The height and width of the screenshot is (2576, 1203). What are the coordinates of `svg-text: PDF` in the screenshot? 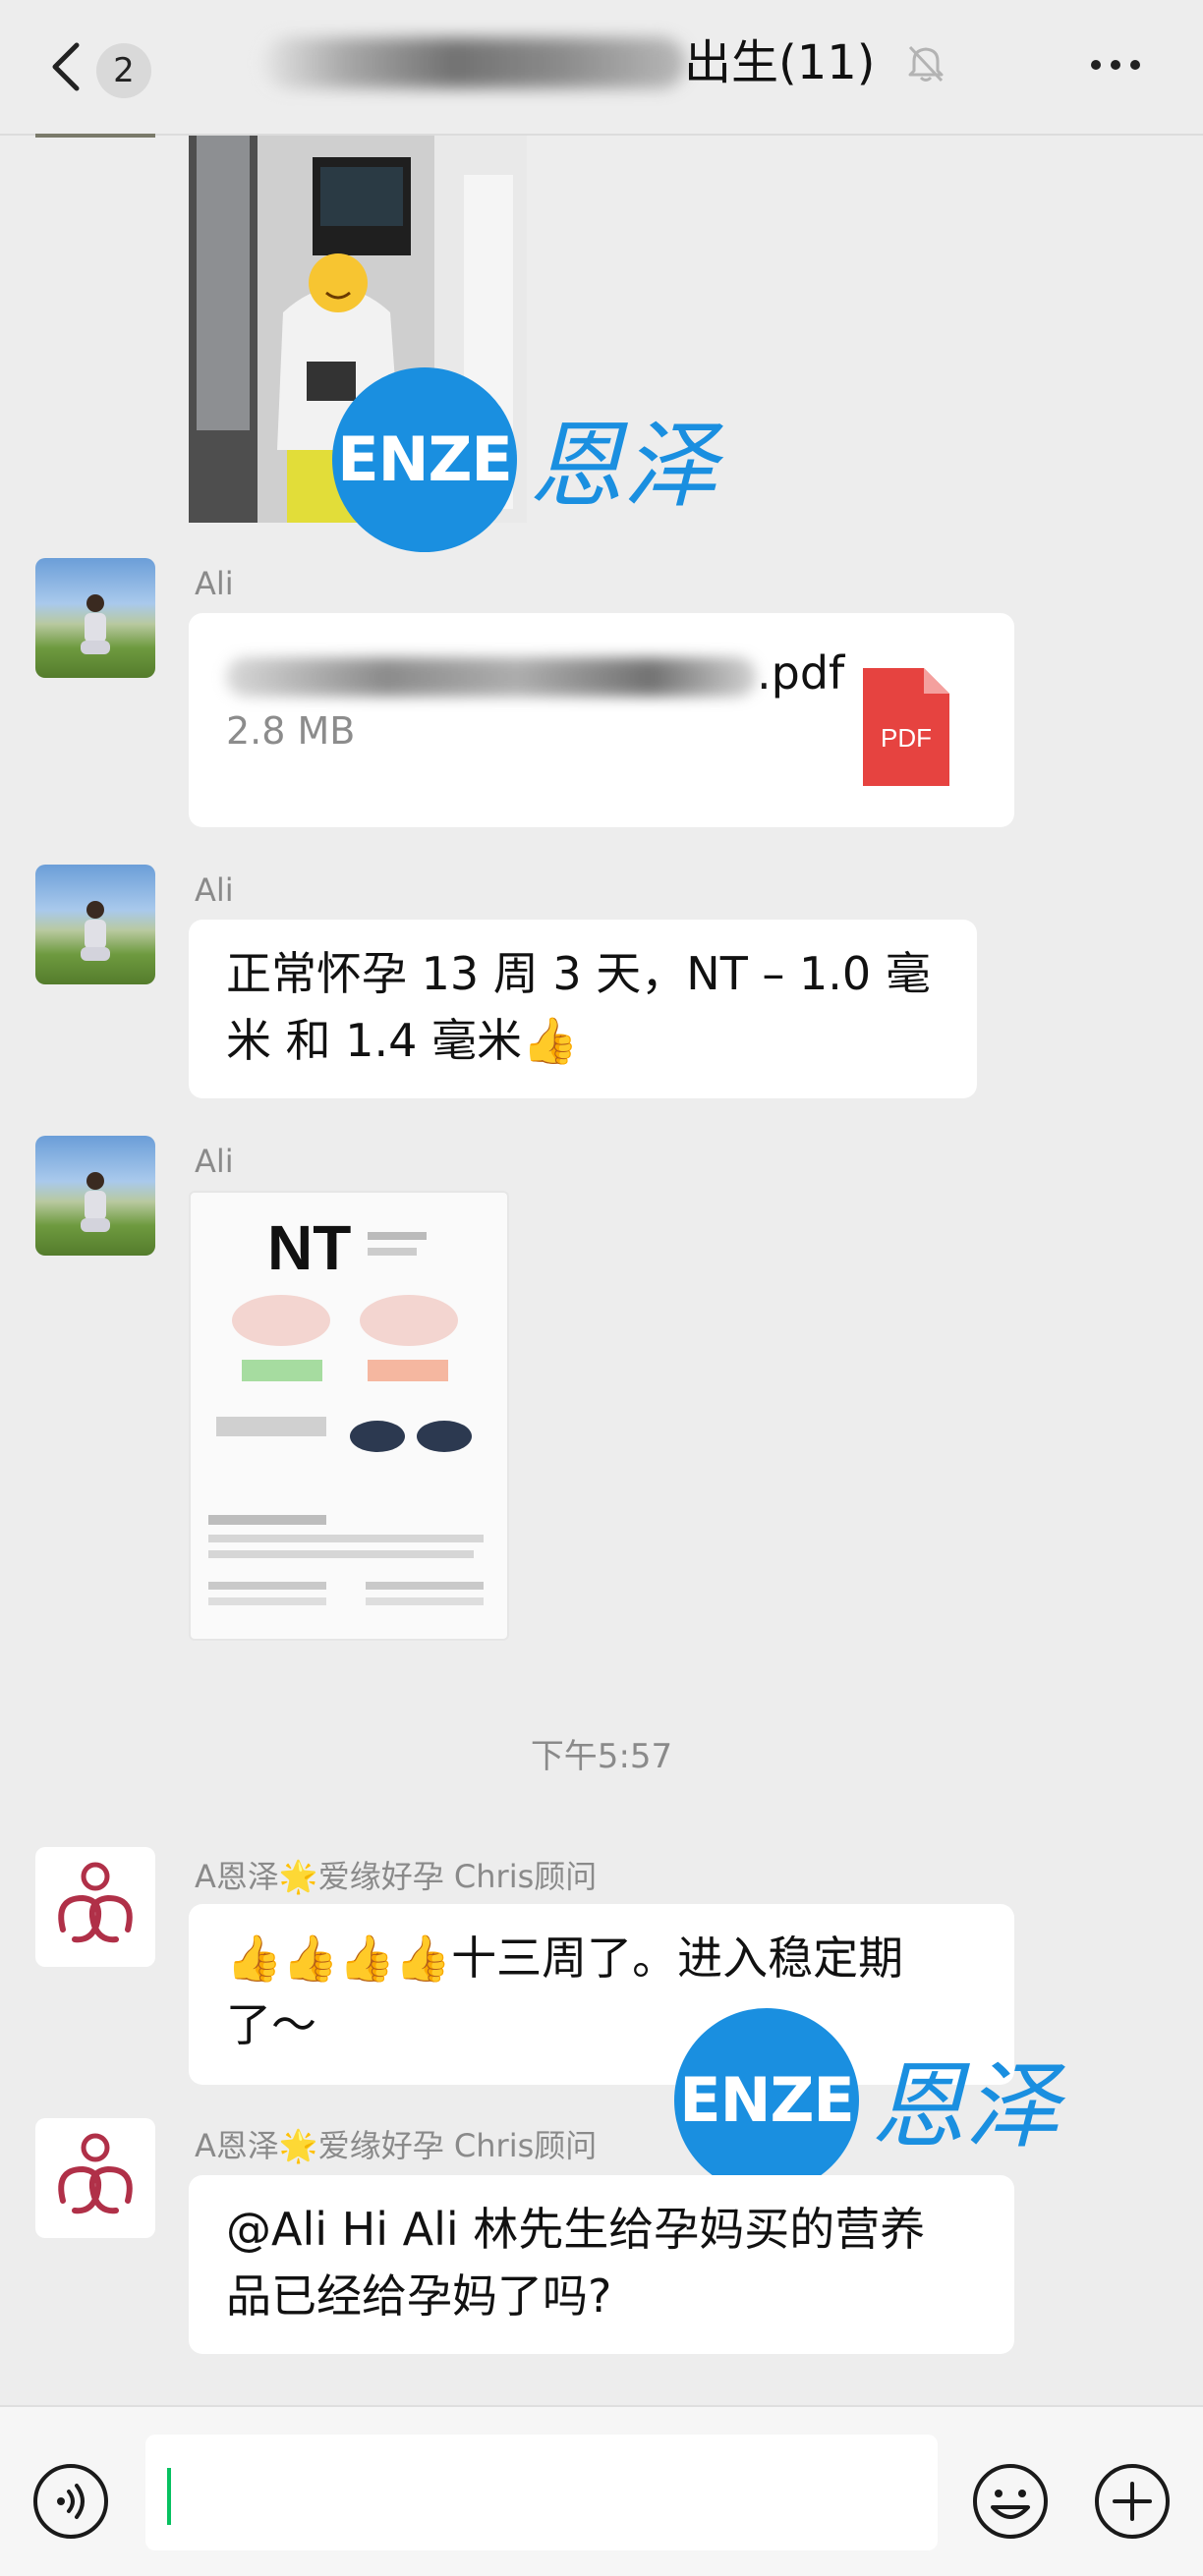 It's located at (906, 738).